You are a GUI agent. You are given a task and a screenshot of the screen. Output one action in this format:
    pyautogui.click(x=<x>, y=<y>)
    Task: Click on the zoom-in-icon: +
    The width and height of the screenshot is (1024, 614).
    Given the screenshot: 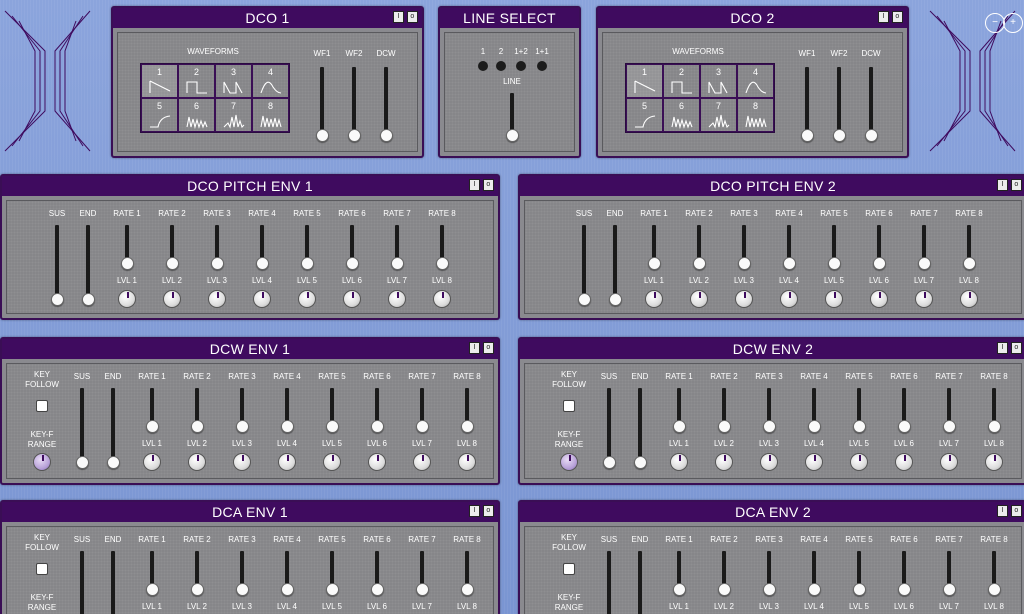 What is the action you would take?
    pyautogui.click(x=1013, y=23)
    